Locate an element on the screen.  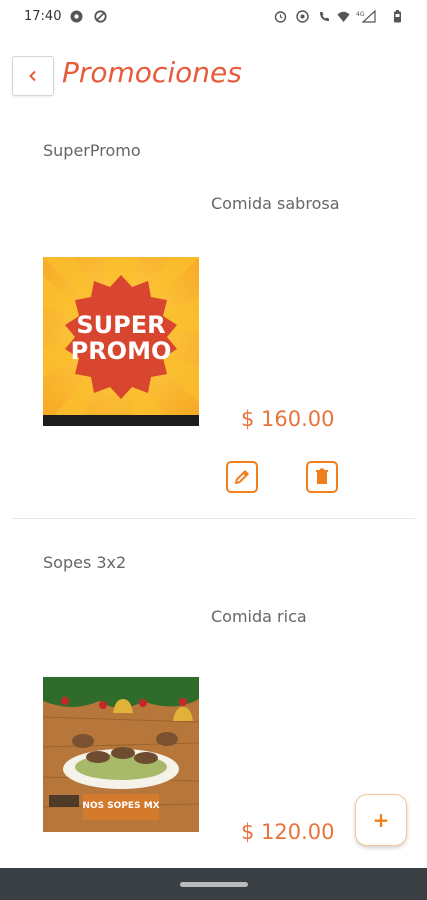
plus-icon: + is located at coordinates (381, 820).